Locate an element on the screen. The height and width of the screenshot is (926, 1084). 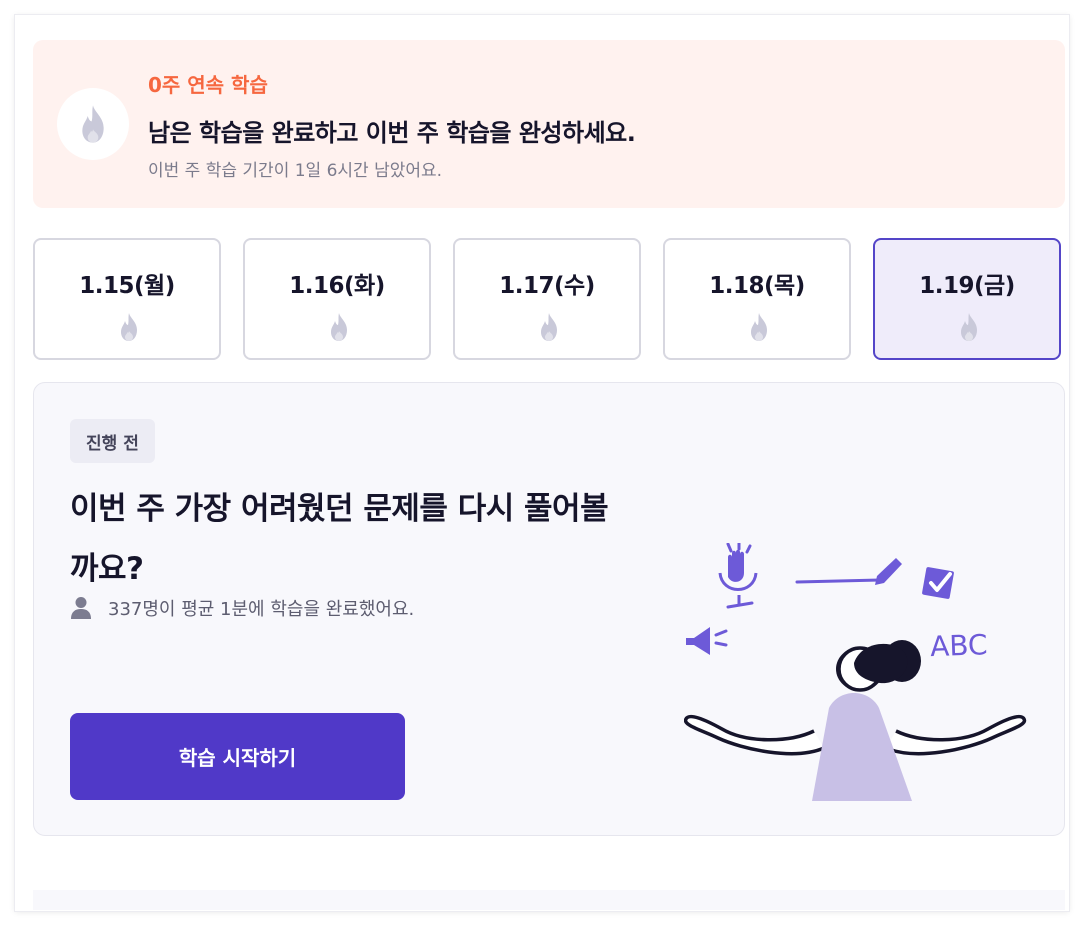
banner-subtitle: 이번 주 학습 기간이 1일 6시간 남았어요. is located at coordinates (295, 171).